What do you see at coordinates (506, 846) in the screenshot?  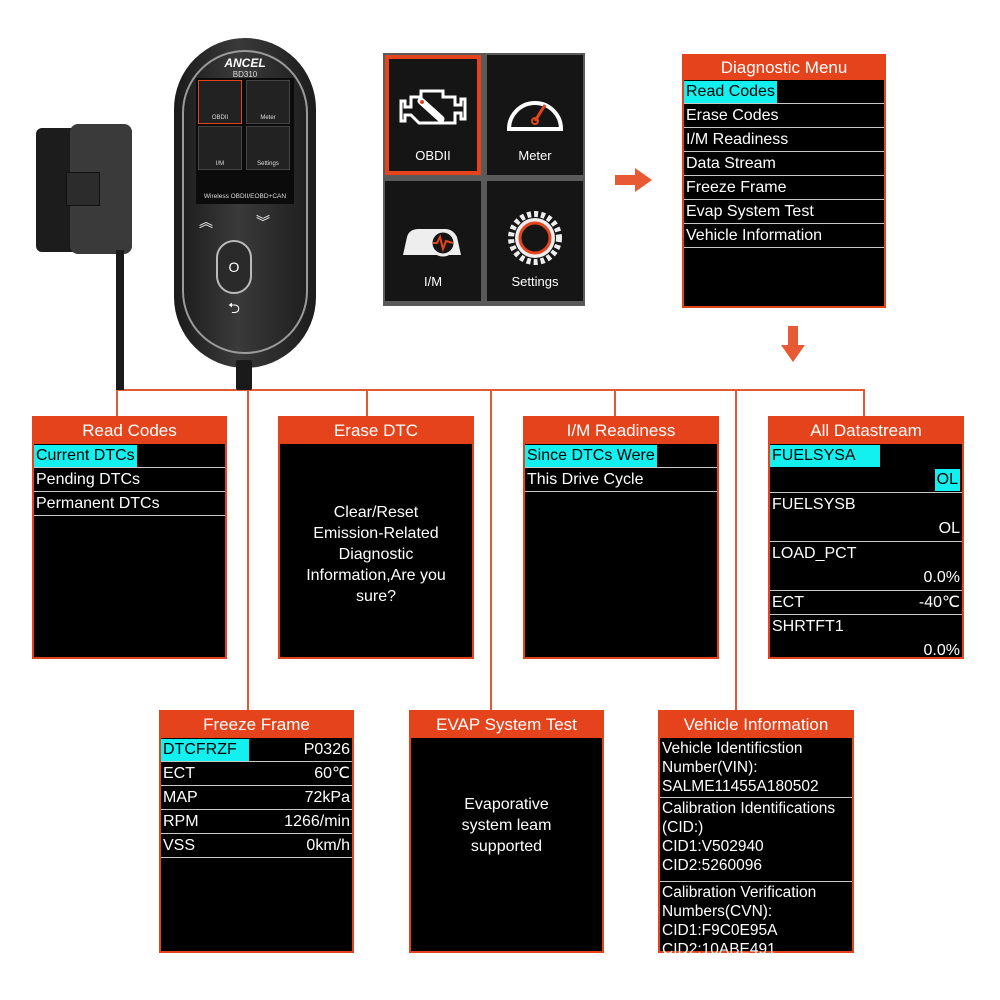 I see `message-line: supported` at bounding box center [506, 846].